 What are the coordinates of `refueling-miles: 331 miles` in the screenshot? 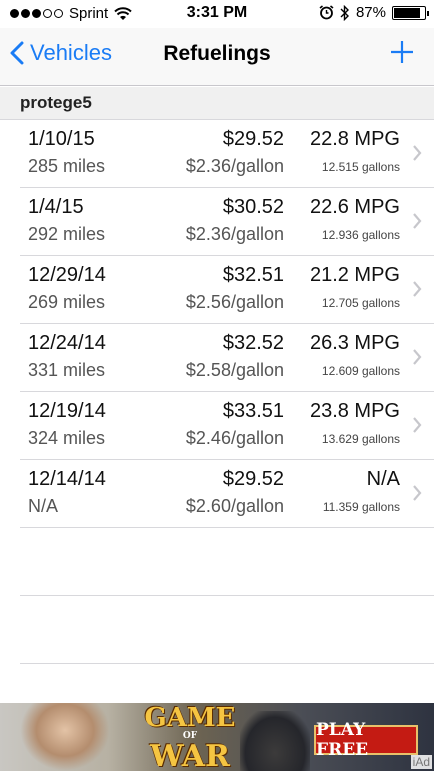 It's located at (67, 370).